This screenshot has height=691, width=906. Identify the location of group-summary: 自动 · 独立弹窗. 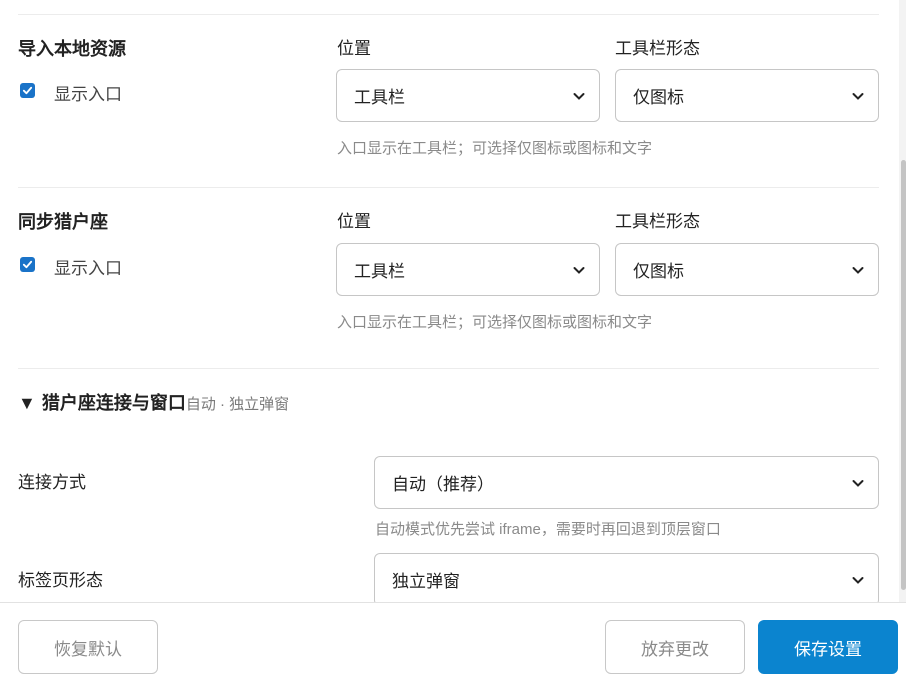
(237, 404).